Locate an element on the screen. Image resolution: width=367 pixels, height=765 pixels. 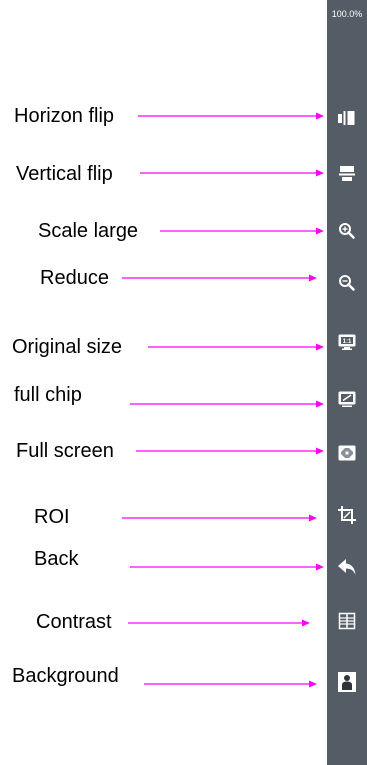
scale-large-button is located at coordinates (347, 231).